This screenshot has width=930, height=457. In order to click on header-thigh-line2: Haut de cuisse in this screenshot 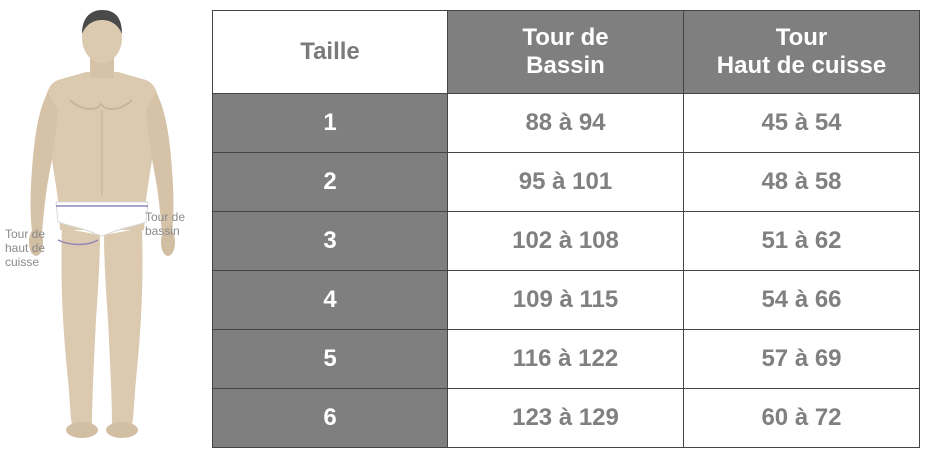, I will do `click(801, 65)`.